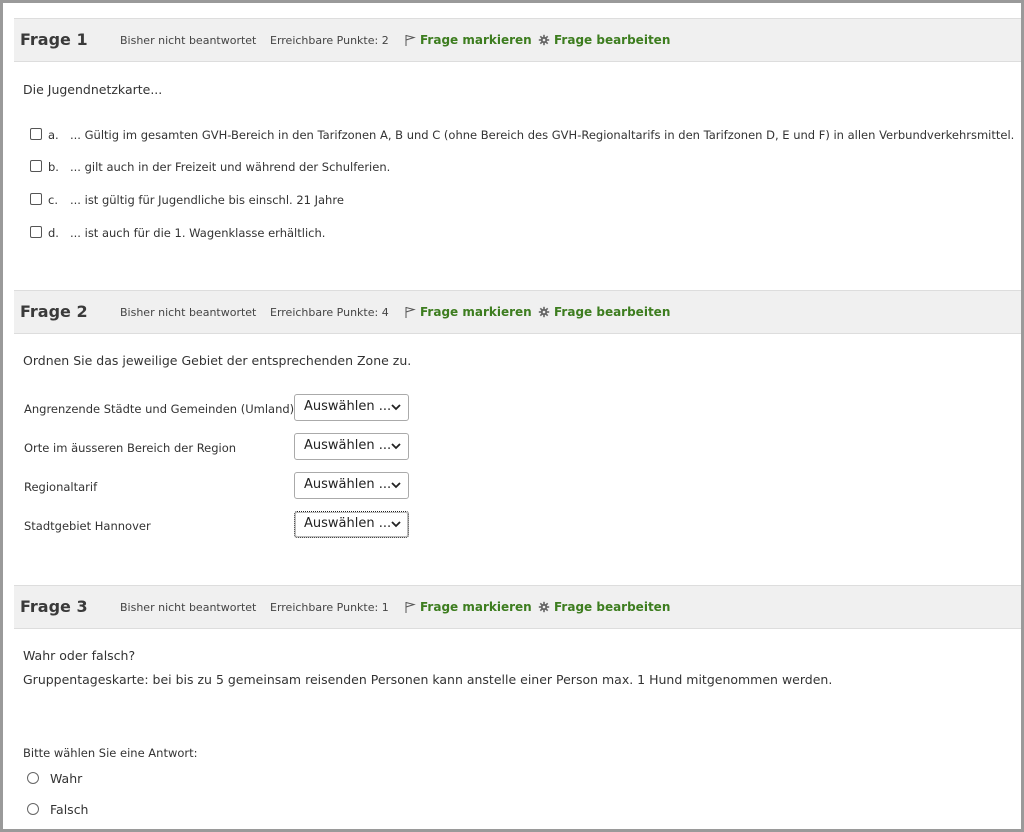  Describe the element at coordinates (53, 233) in the screenshot. I see `option-d-letter: d.` at that location.